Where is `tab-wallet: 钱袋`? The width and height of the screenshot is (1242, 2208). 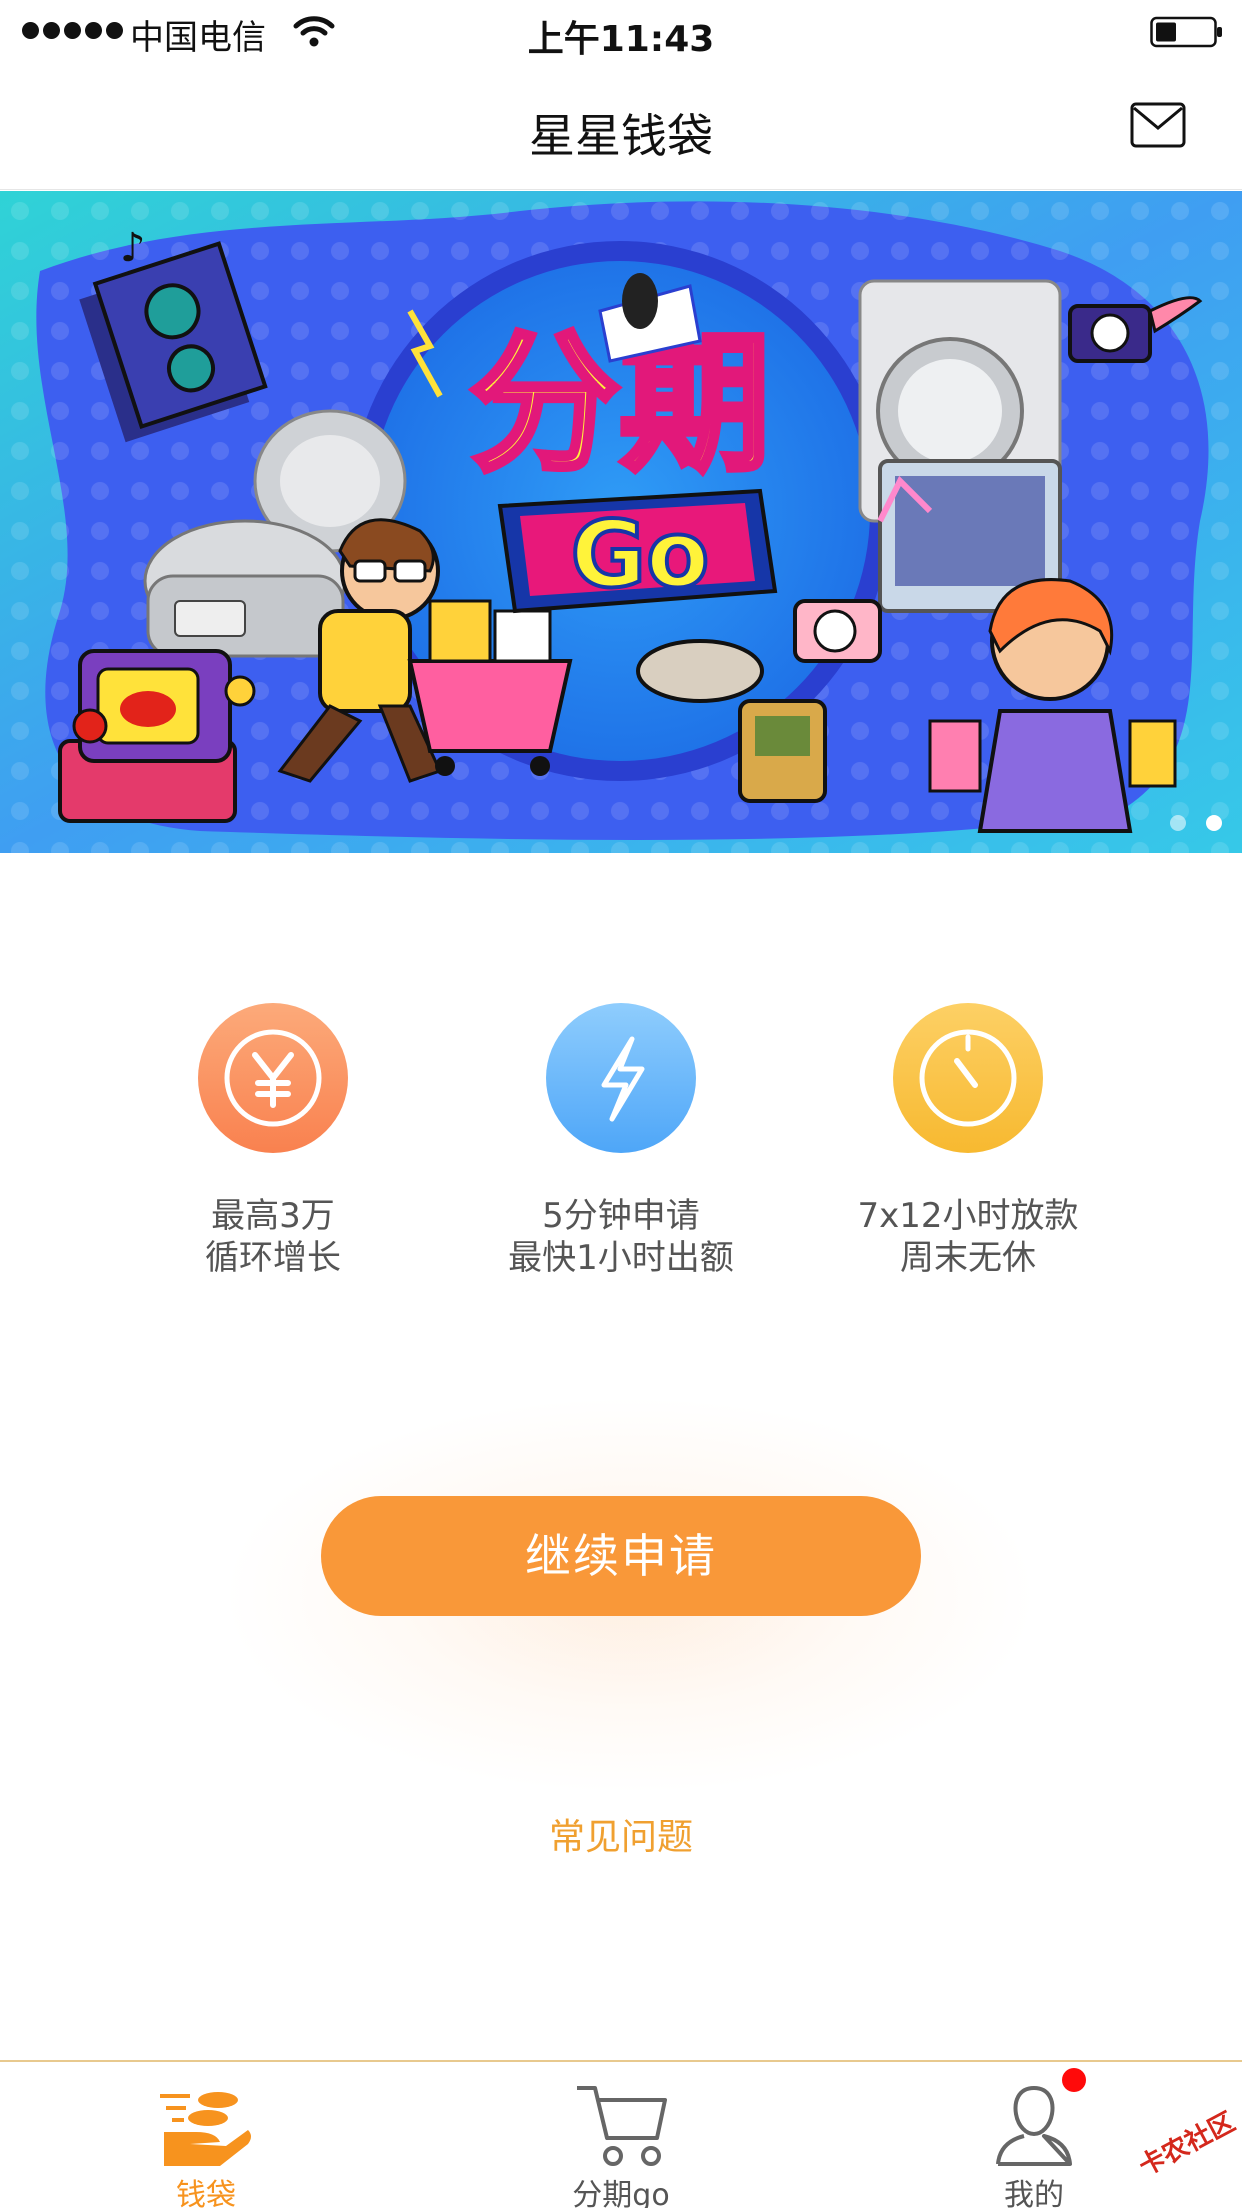 tab-wallet: 钱袋 is located at coordinates (206, 2135).